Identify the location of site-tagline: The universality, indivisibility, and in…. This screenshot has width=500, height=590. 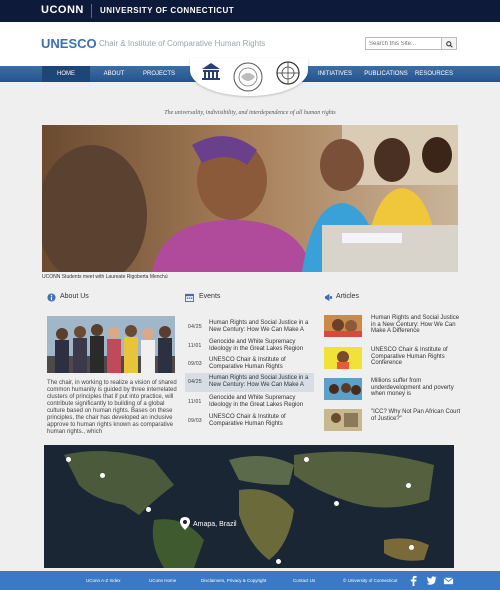
(250, 113).